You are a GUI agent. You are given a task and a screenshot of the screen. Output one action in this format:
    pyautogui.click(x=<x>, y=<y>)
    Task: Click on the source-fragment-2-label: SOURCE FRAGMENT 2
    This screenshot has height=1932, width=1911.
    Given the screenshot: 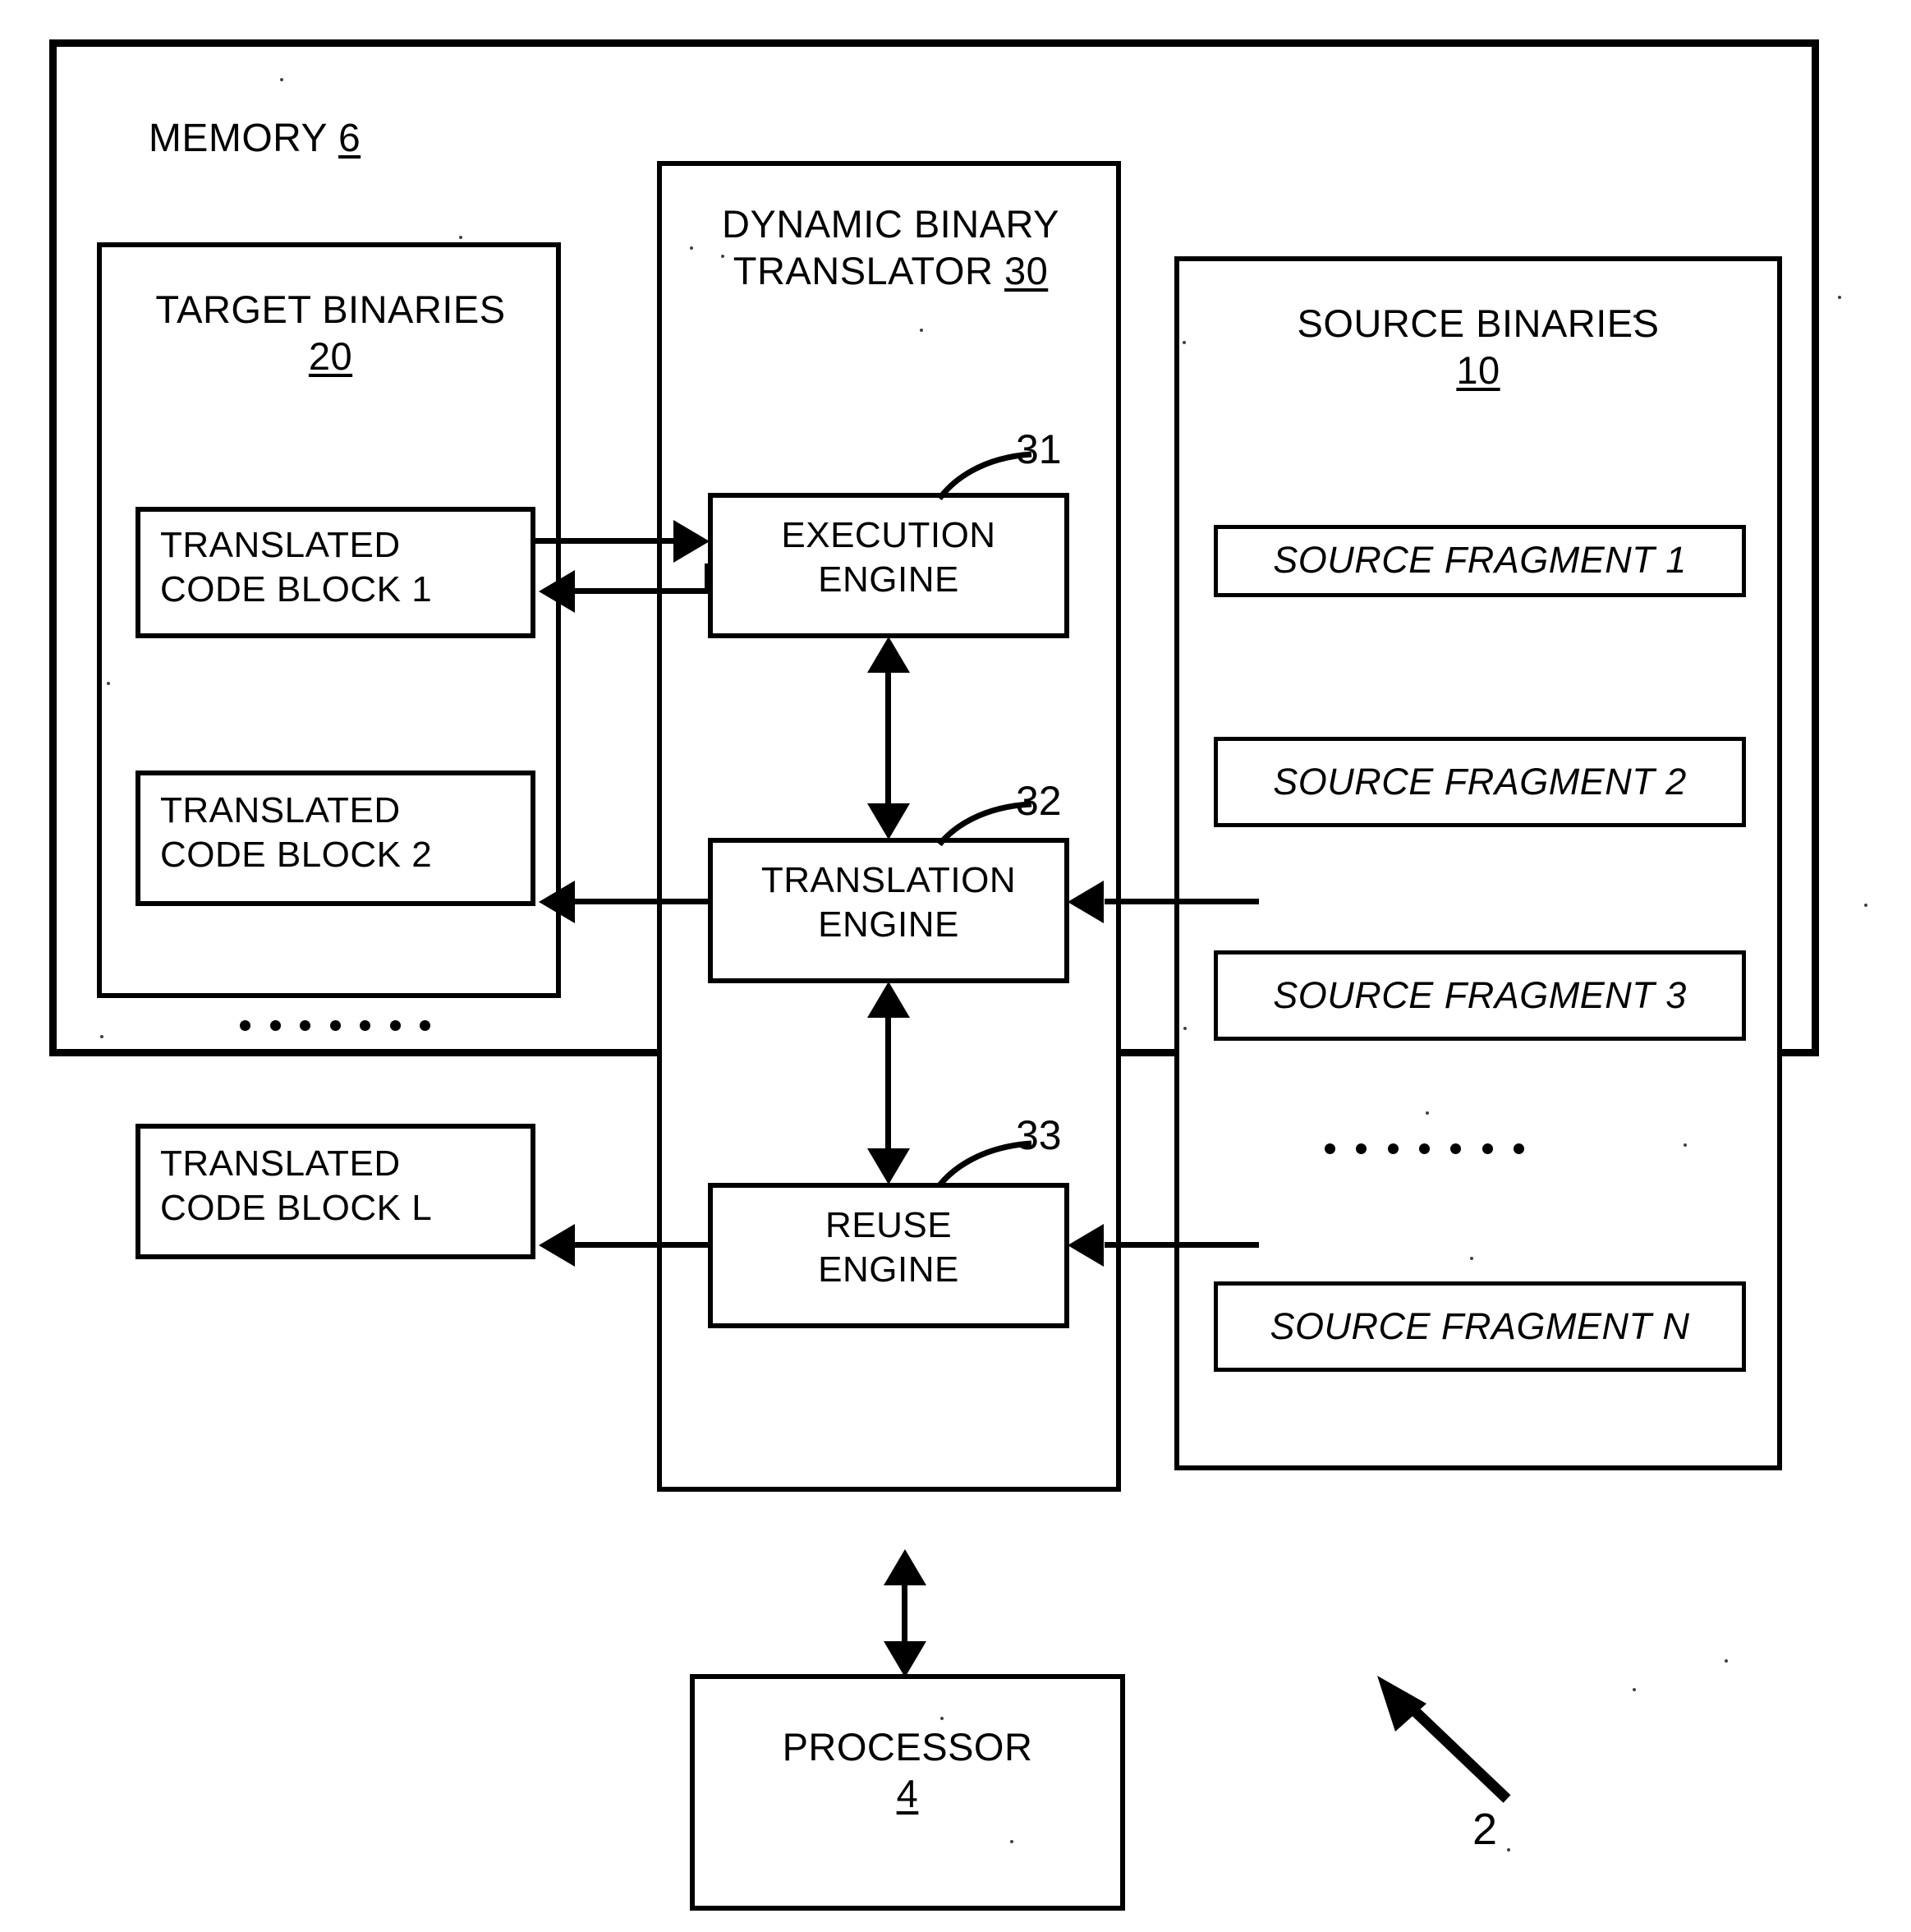 What is the action you would take?
    pyautogui.click(x=1480, y=782)
    